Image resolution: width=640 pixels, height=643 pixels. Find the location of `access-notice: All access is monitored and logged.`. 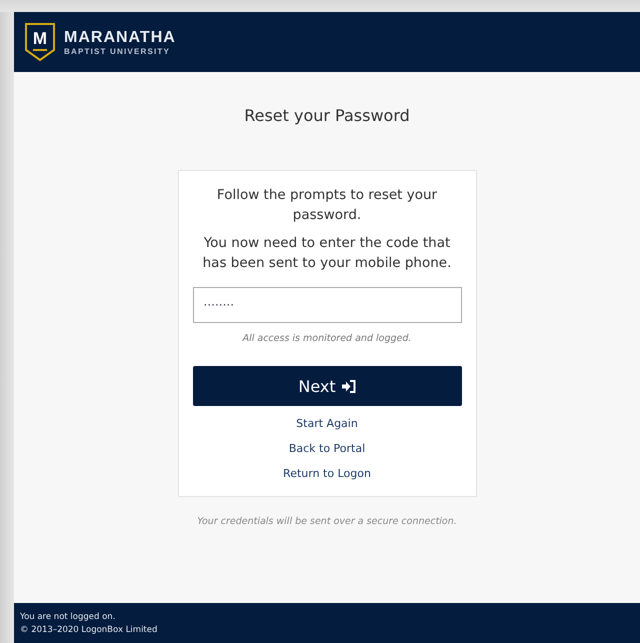

access-notice: All access is monitored and logged. is located at coordinates (327, 338).